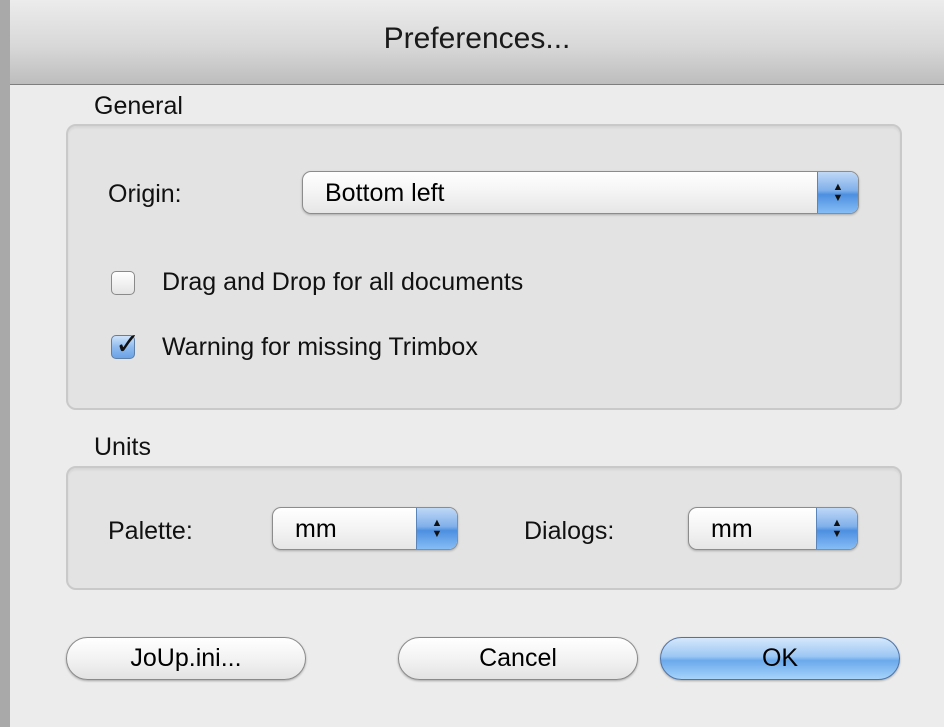 The height and width of the screenshot is (727, 944). Describe the element at coordinates (145, 194) in the screenshot. I see `origin-label: Origin:` at that location.